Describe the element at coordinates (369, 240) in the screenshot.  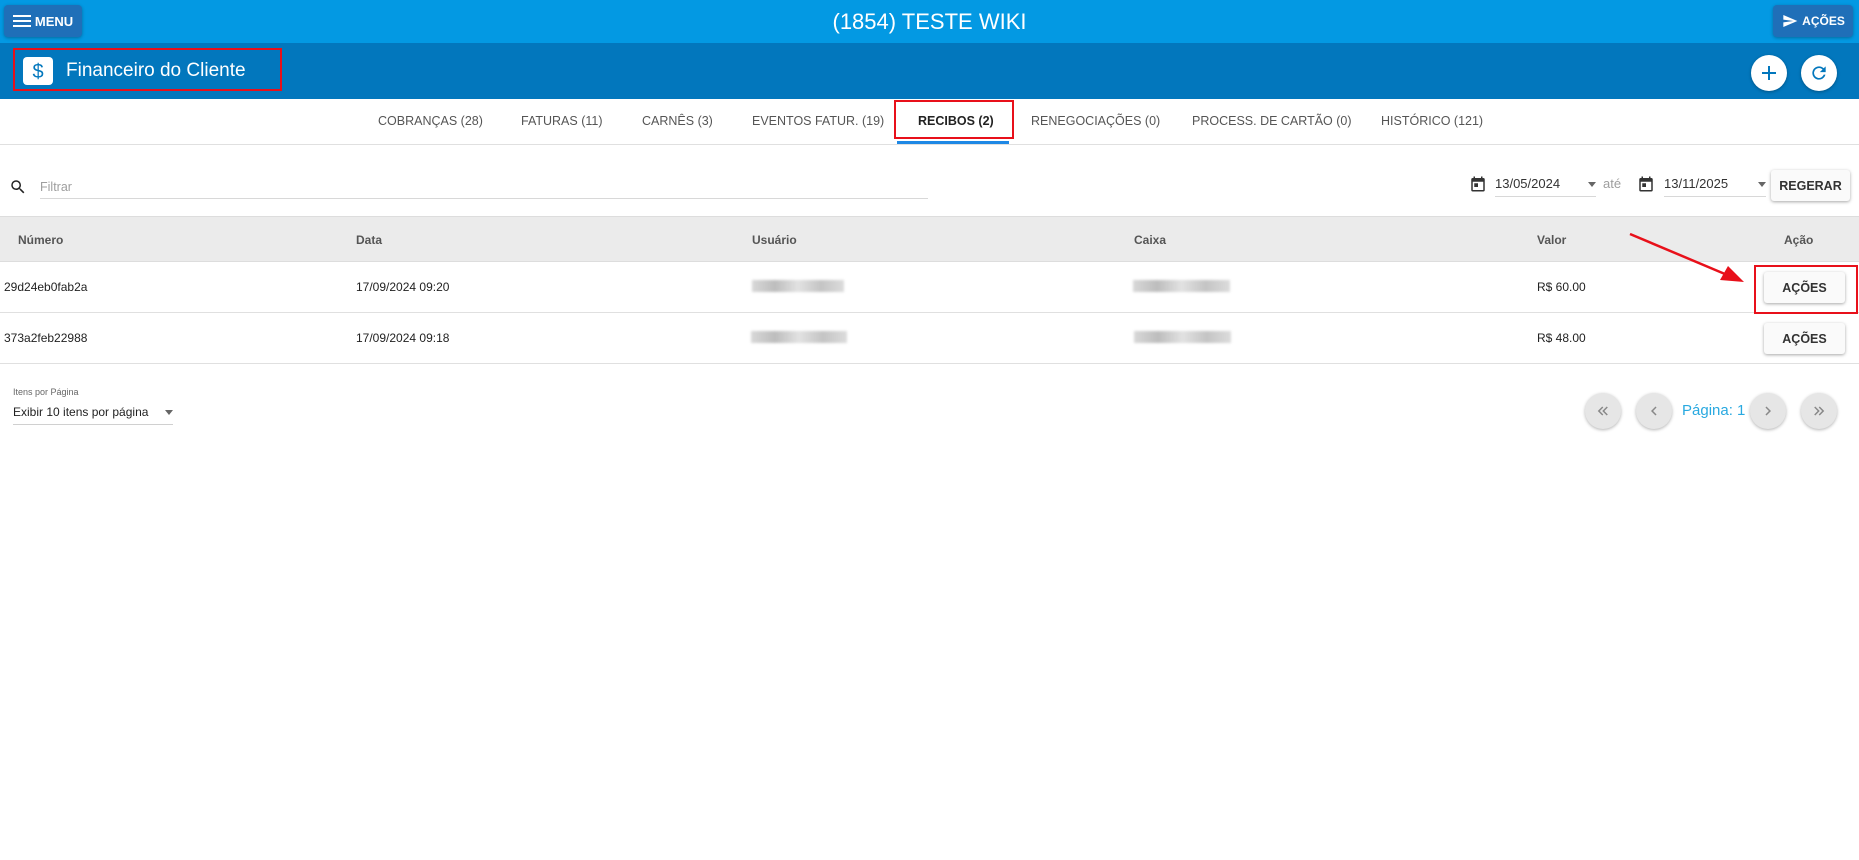
I see `column-header-data: Data` at that location.